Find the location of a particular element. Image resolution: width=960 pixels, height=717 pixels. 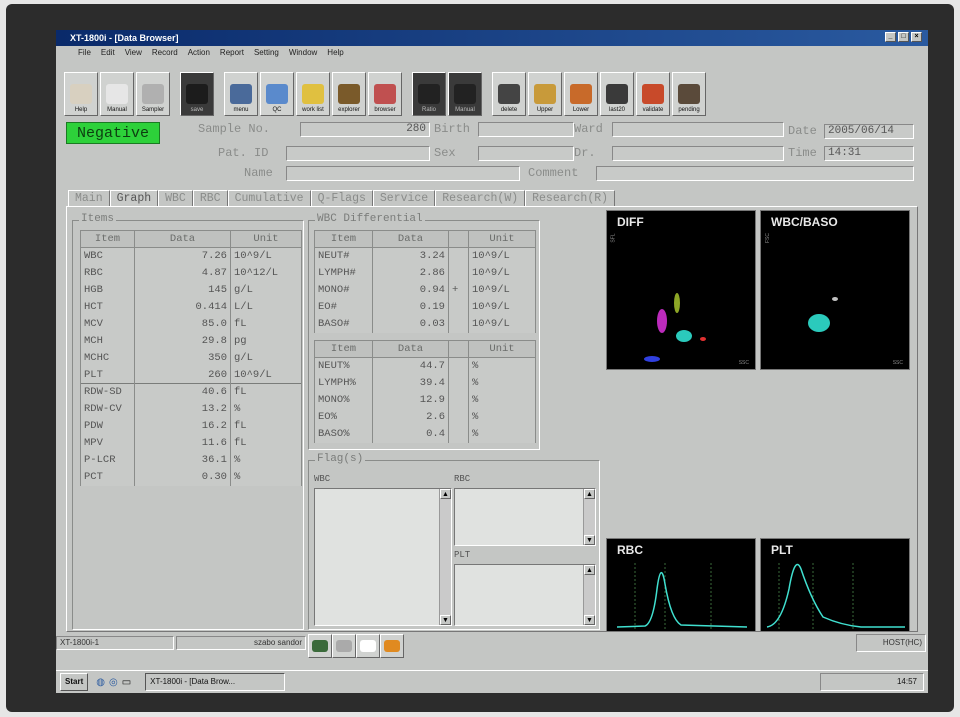

menu-action: Action is located at coordinates (199, 53).